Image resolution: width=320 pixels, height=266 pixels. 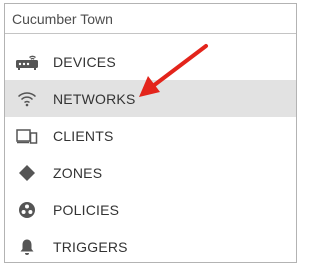 What do you see at coordinates (27, 173) in the screenshot?
I see `zones-diamond-icon` at bounding box center [27, 173].